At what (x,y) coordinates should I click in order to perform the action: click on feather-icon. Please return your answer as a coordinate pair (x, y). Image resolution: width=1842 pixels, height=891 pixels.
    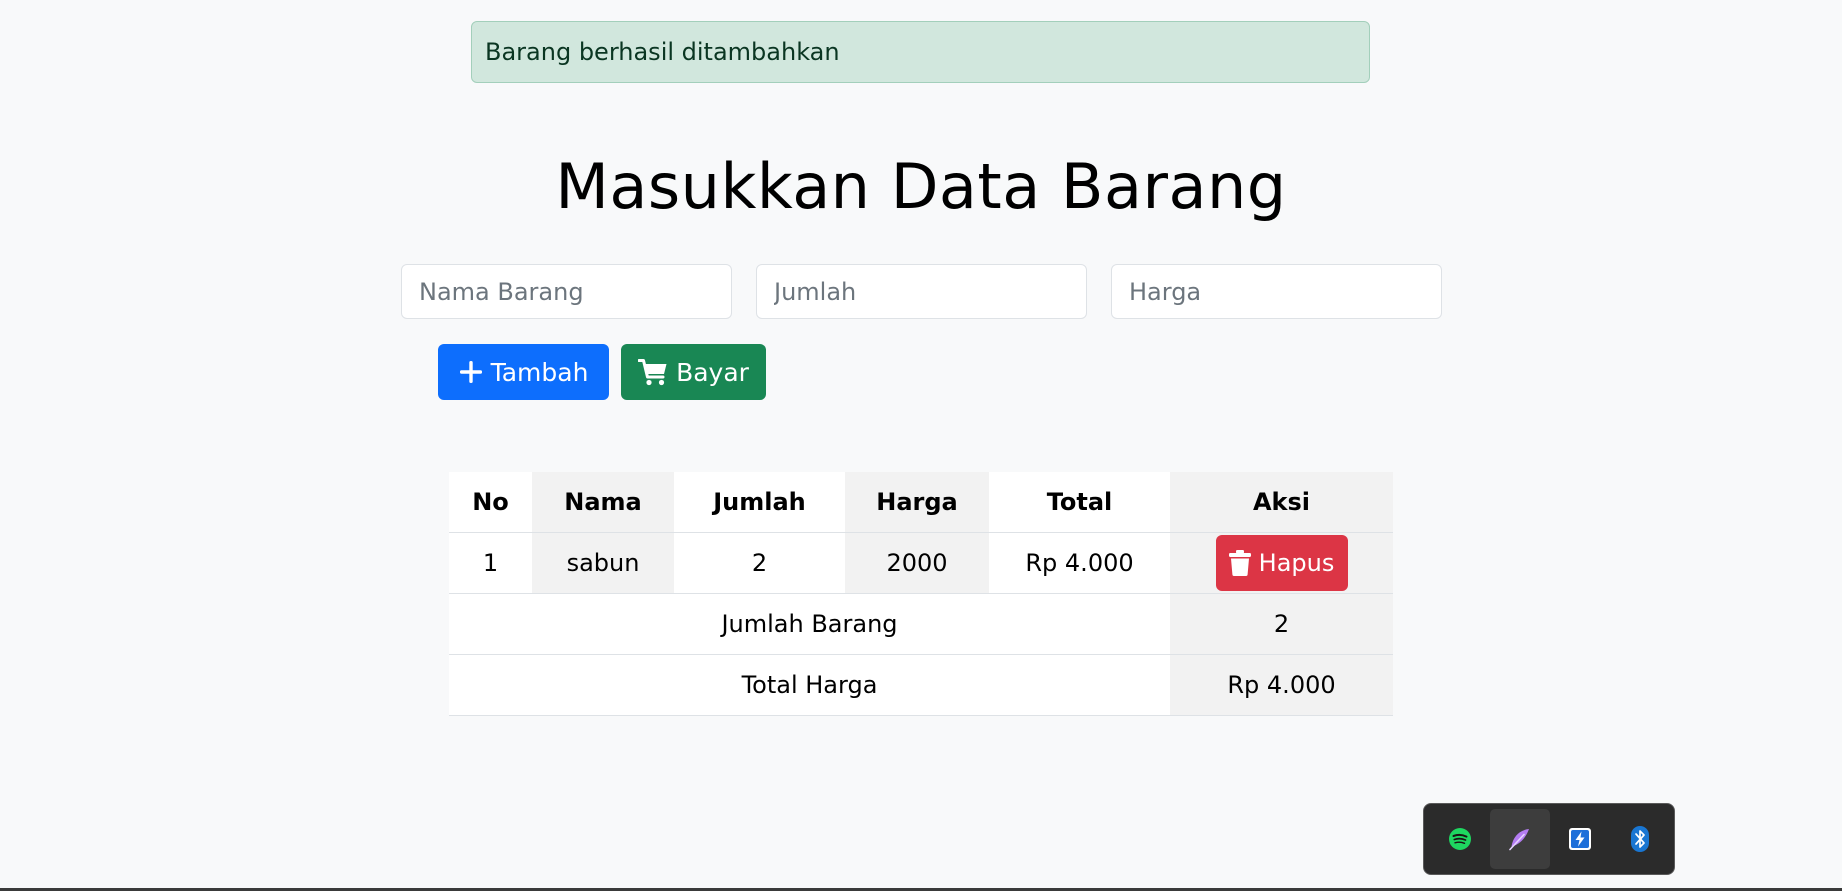
    Looking at the image, I should click on (1519, 840).